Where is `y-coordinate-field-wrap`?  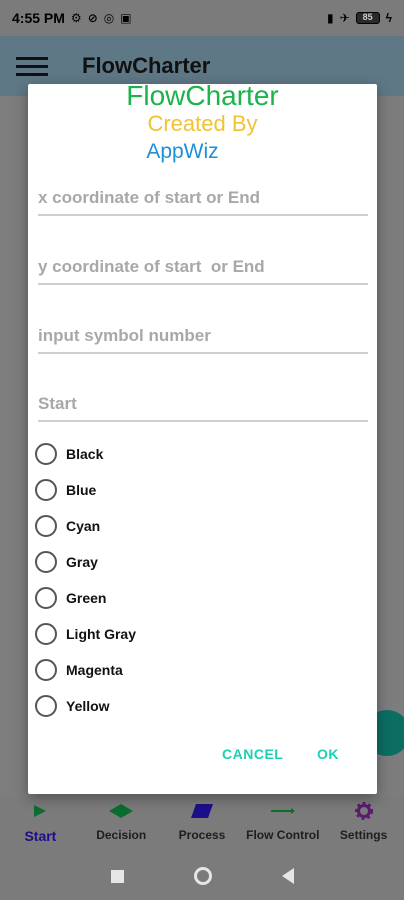 y-coordinate-field-wrap is located at coordinates (203, 265).